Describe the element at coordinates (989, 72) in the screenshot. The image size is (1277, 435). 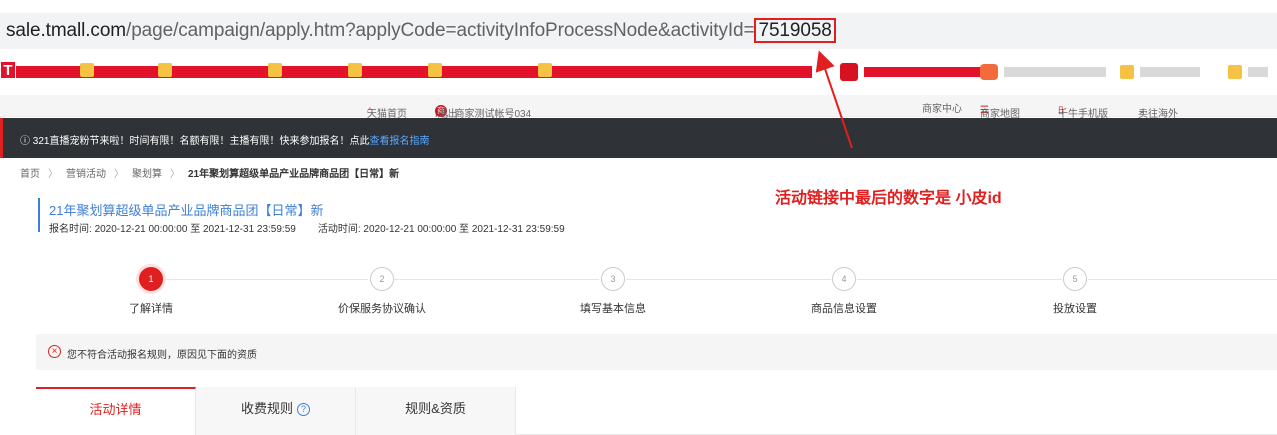
I see `chat-icon` at that location.